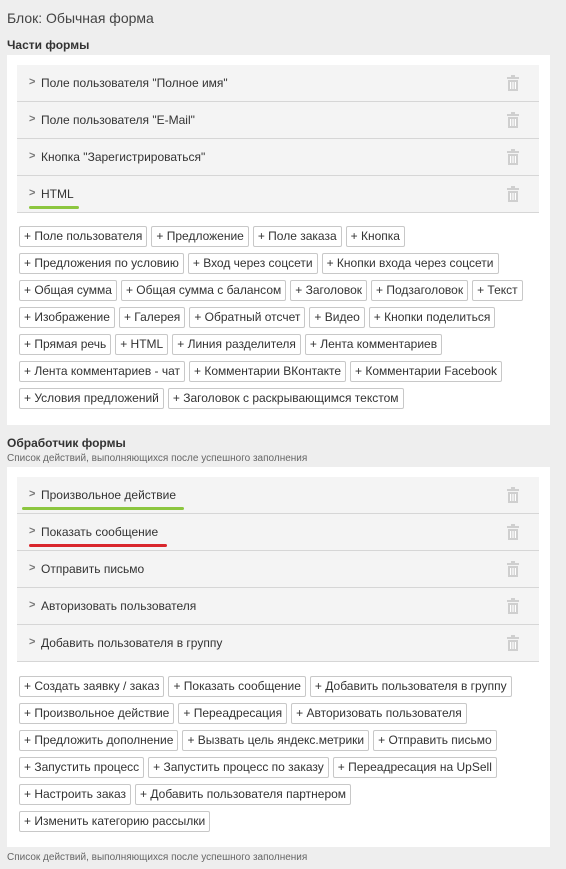 The height and width of the screenshot is (869, 566). I want to click on form-part-add-button: + Обратный отсчет, so click(247, 317).